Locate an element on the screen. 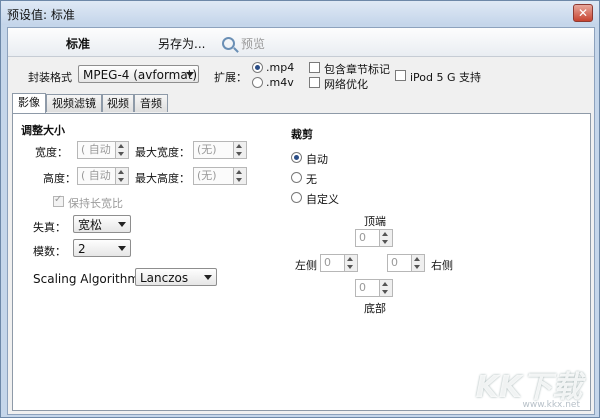  preview-button: 预览 is located at coordinates (243, 43).